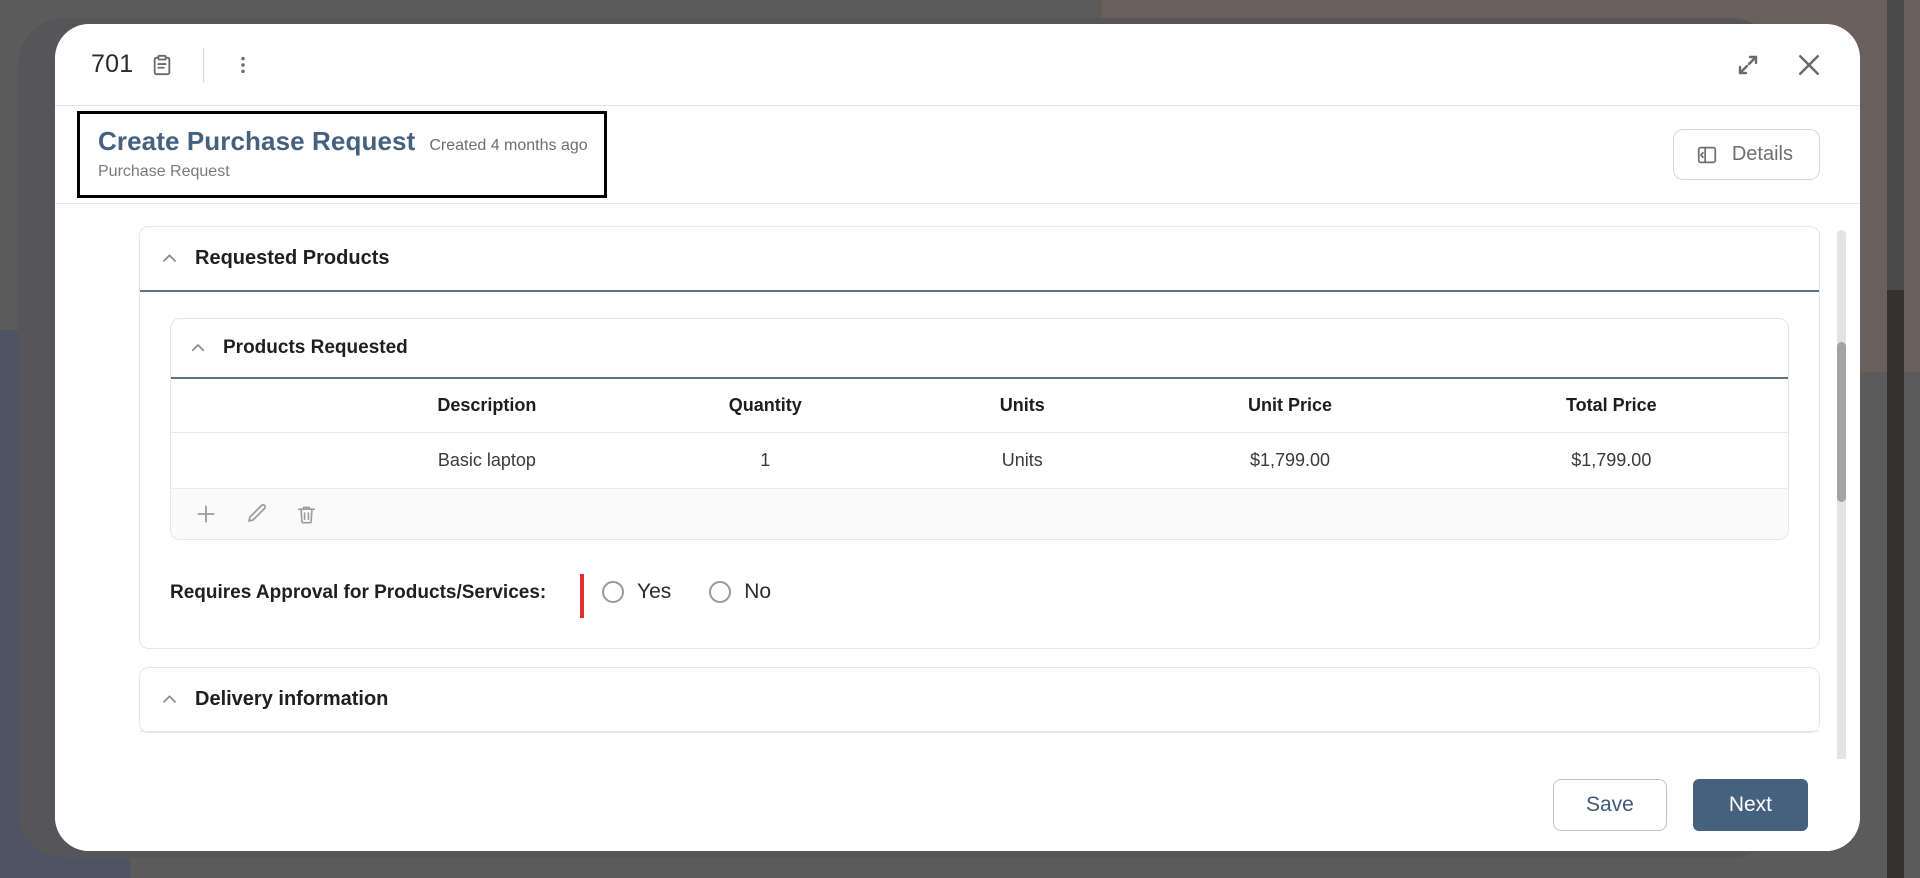  I want to click on topbar-actions, so click(1780, 65).